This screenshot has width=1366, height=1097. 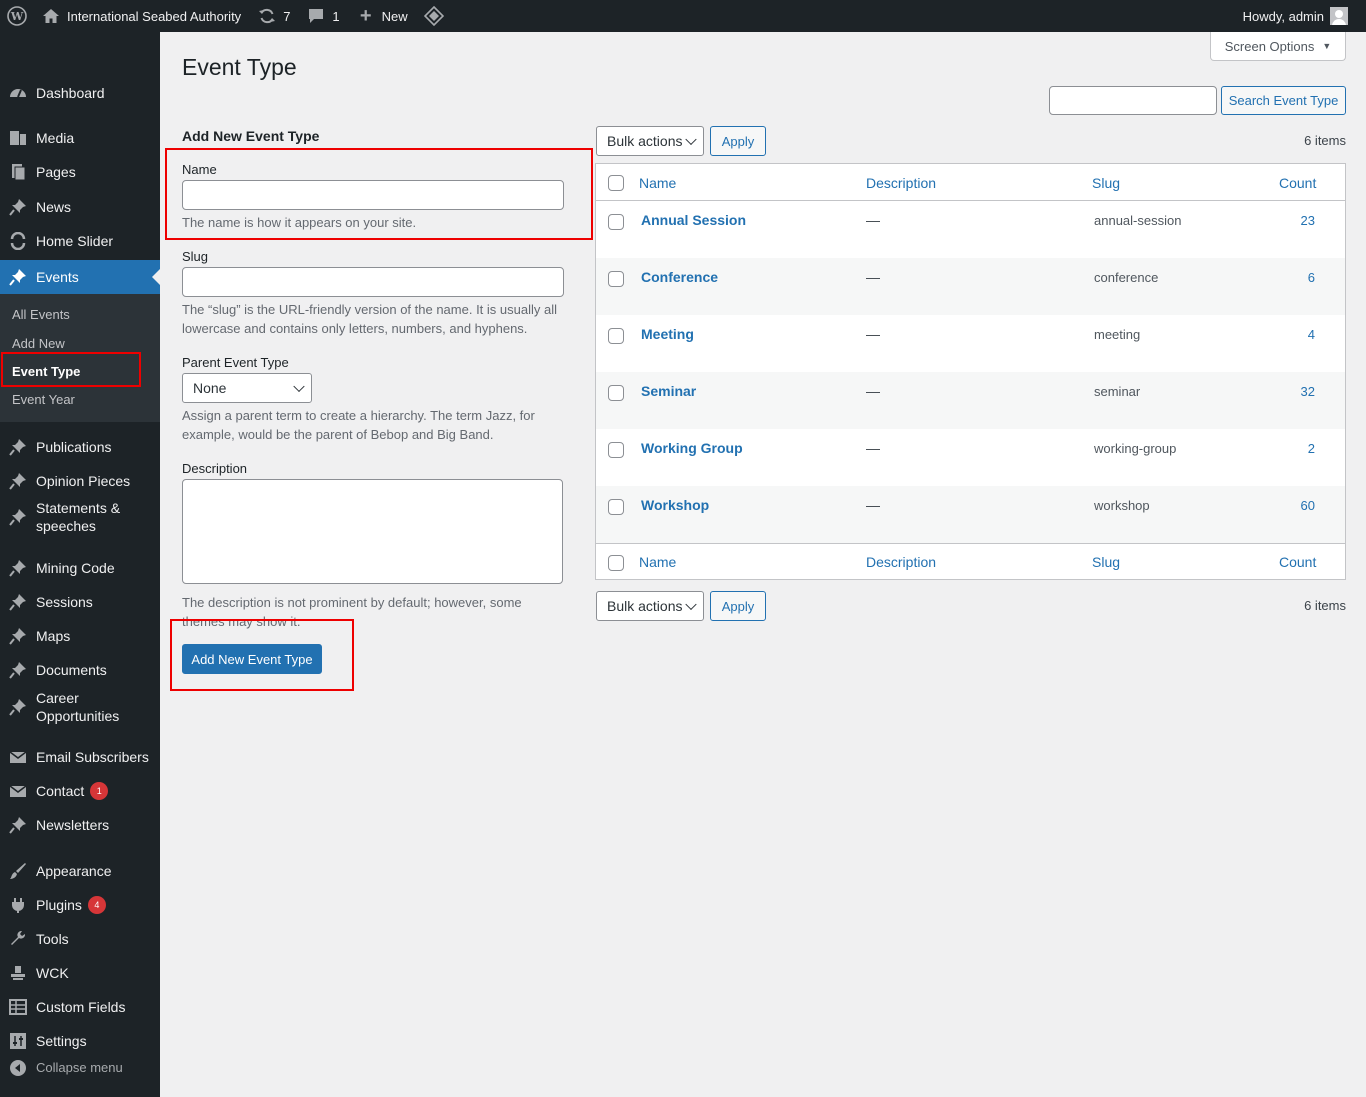 I want to click on mail-icon, so click(x=18, y=791).